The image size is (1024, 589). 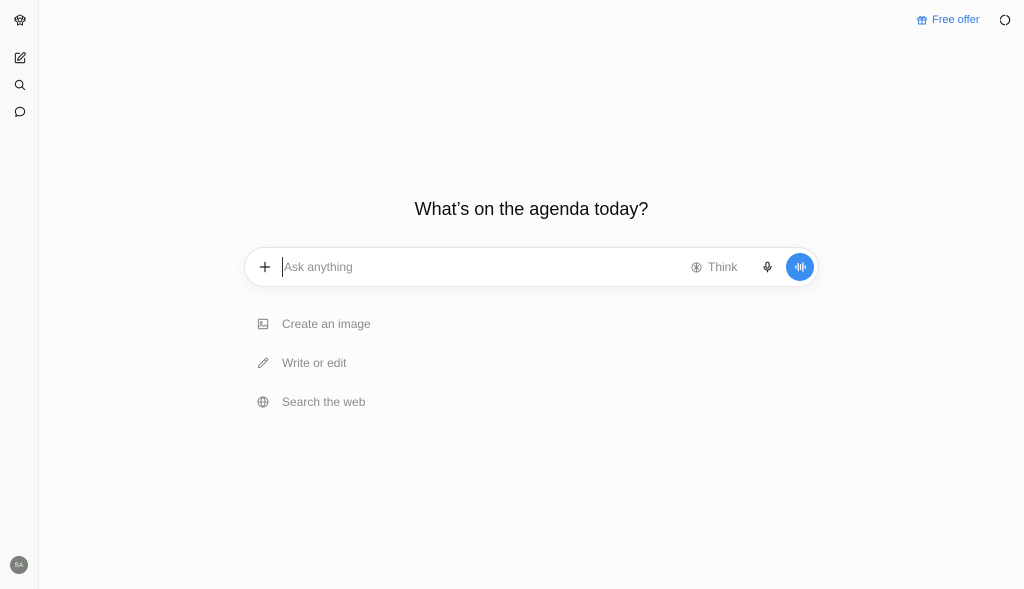 What do you see at coordinates (326, 324) in the screenshot?
I see `suggestion-label: Create an image` at bounding box center [326, 324].